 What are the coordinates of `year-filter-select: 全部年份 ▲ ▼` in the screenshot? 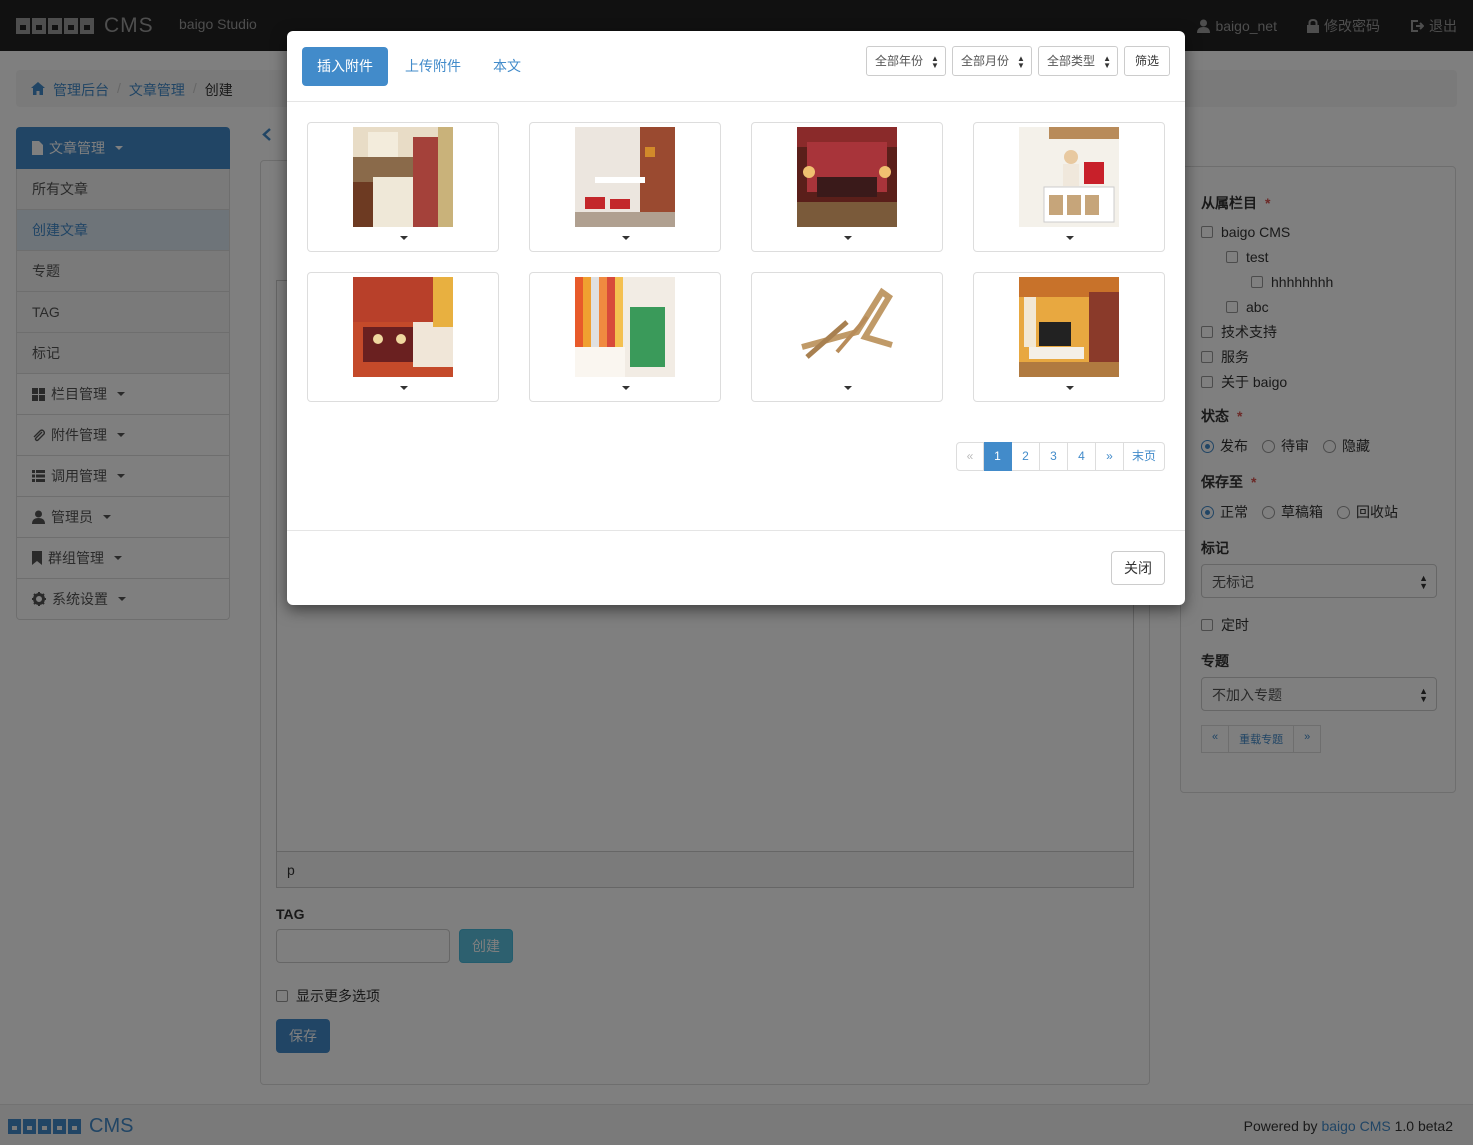 It's located at (905, 61).